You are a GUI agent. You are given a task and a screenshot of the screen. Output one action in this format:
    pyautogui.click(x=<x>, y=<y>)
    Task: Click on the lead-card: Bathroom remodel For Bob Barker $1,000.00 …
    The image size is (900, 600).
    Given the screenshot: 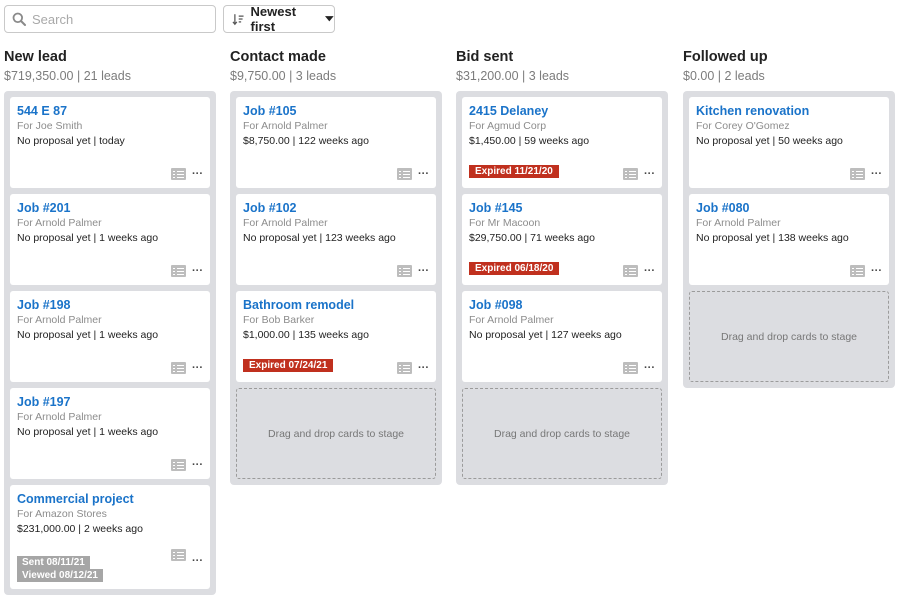 What is the action you would take?
    pyautogui.click(x=336, y=336)
    